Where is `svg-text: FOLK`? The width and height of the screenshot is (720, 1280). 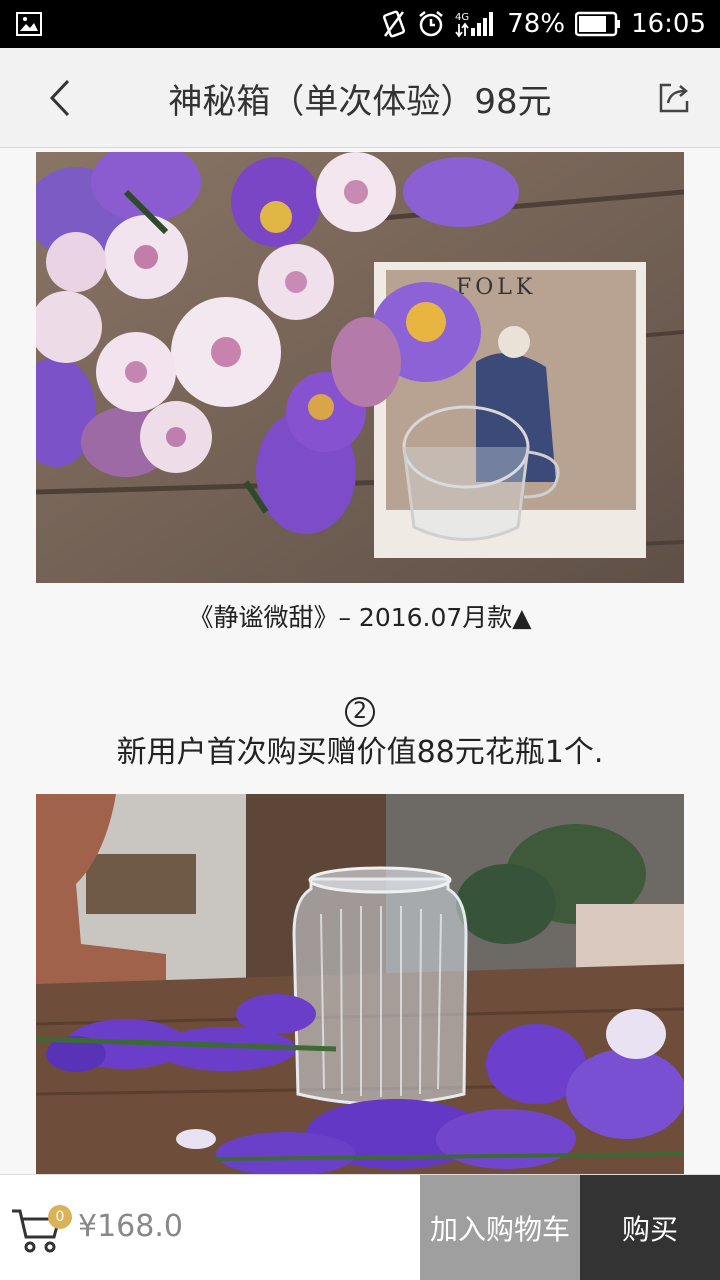
svg-text: FOLK is located at coordinates (496, 287).